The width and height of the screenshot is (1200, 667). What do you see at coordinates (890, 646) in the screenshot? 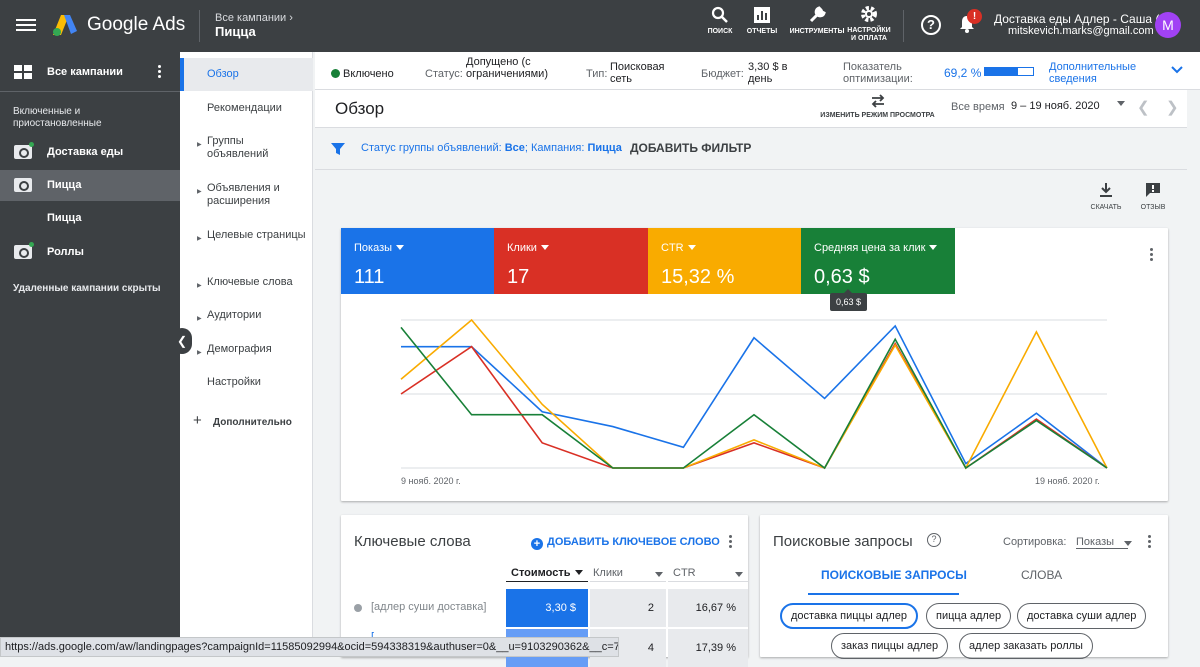
I see `query-chip: заказ пиццы адлер` at bounding box center [890, 646].